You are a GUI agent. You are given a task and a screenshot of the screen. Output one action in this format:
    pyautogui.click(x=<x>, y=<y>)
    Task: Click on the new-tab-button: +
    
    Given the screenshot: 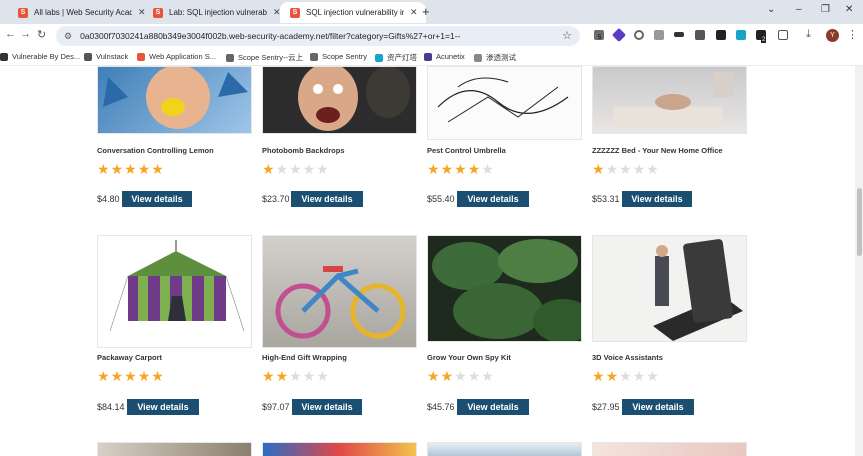 What is the action you would take?
    pyautogui.click(x=426, y=11)
    